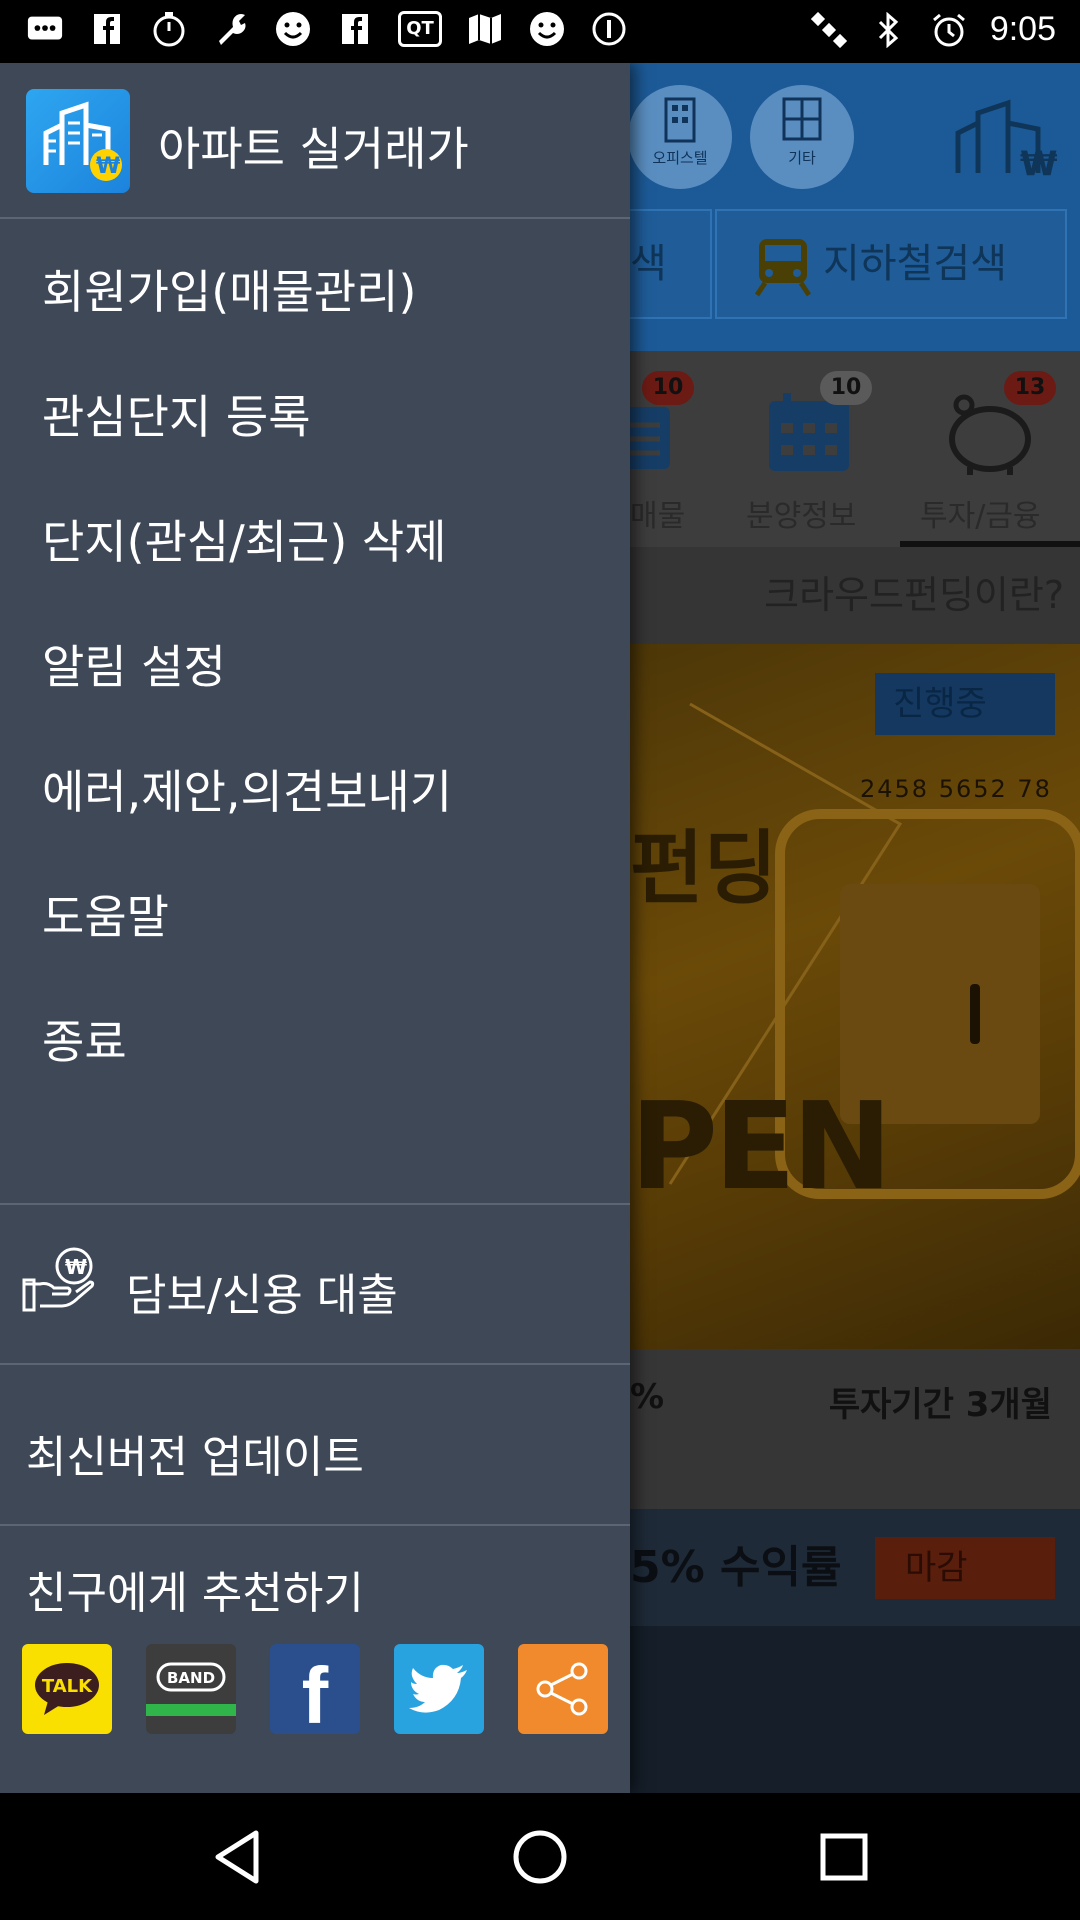 The height and width of the screenshot is (1920, 1080). I want to click on band-share-button: BAND, so click(191, 1689).